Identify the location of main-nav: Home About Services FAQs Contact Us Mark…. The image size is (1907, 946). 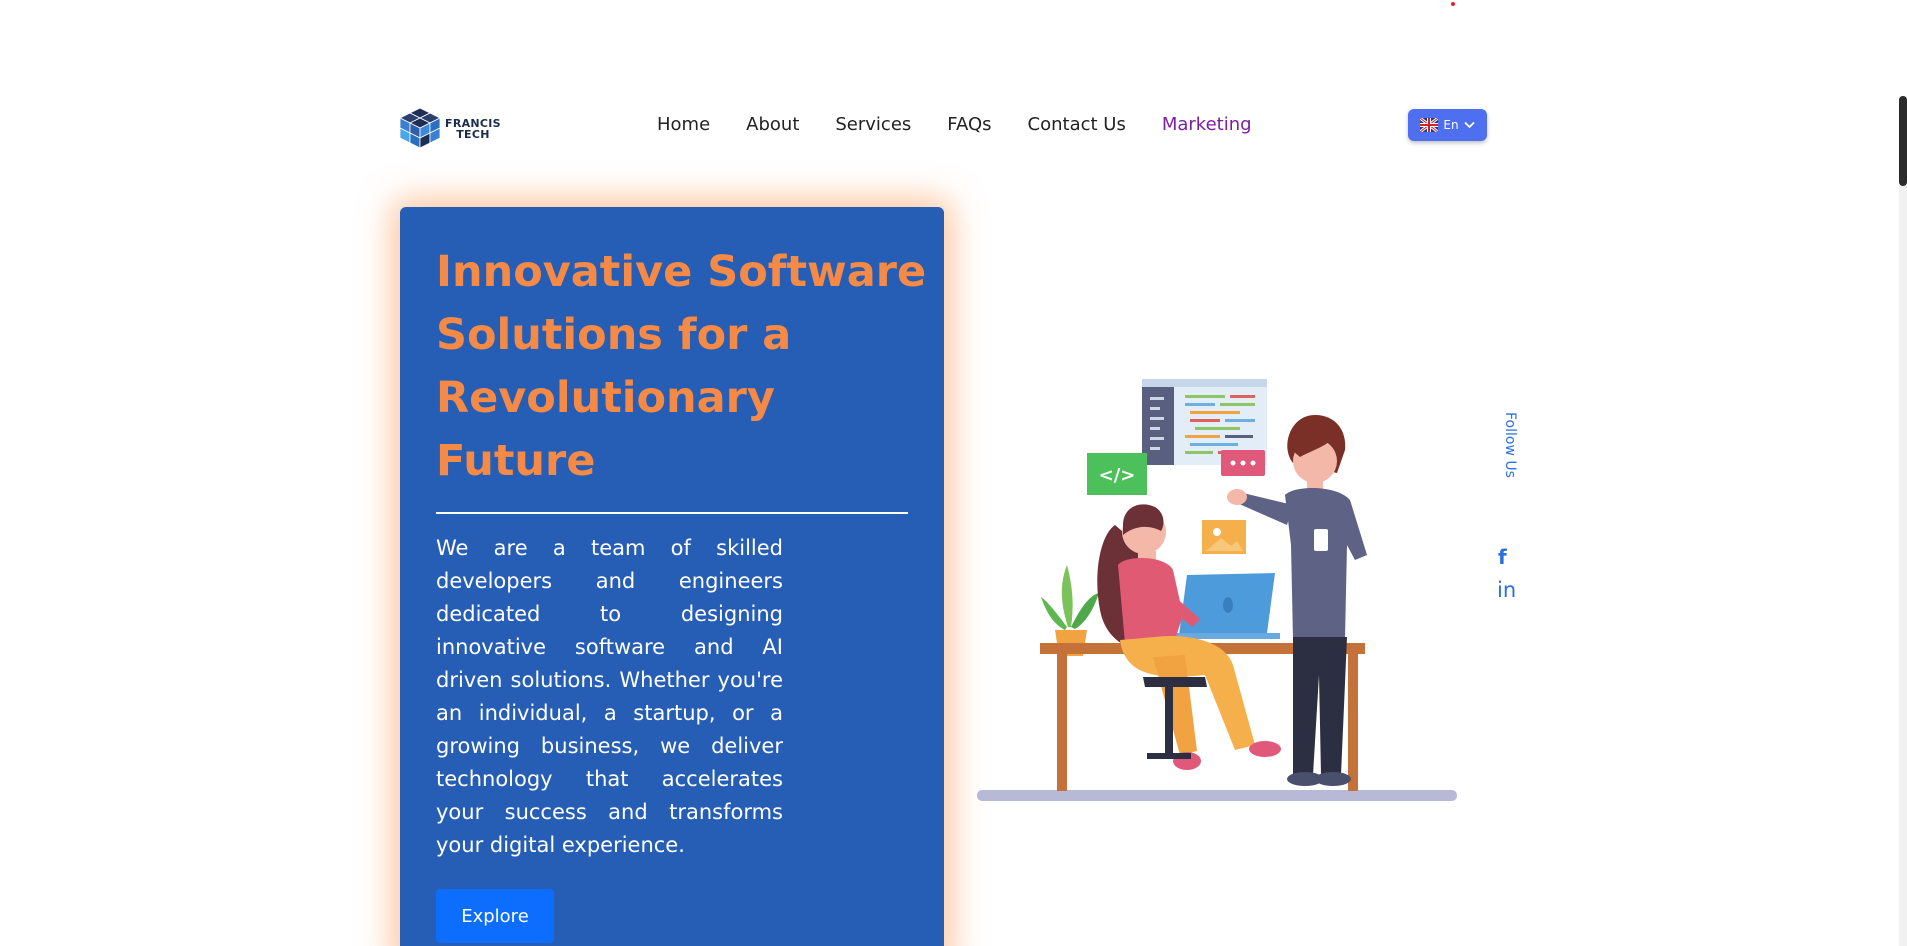
(972, 125).